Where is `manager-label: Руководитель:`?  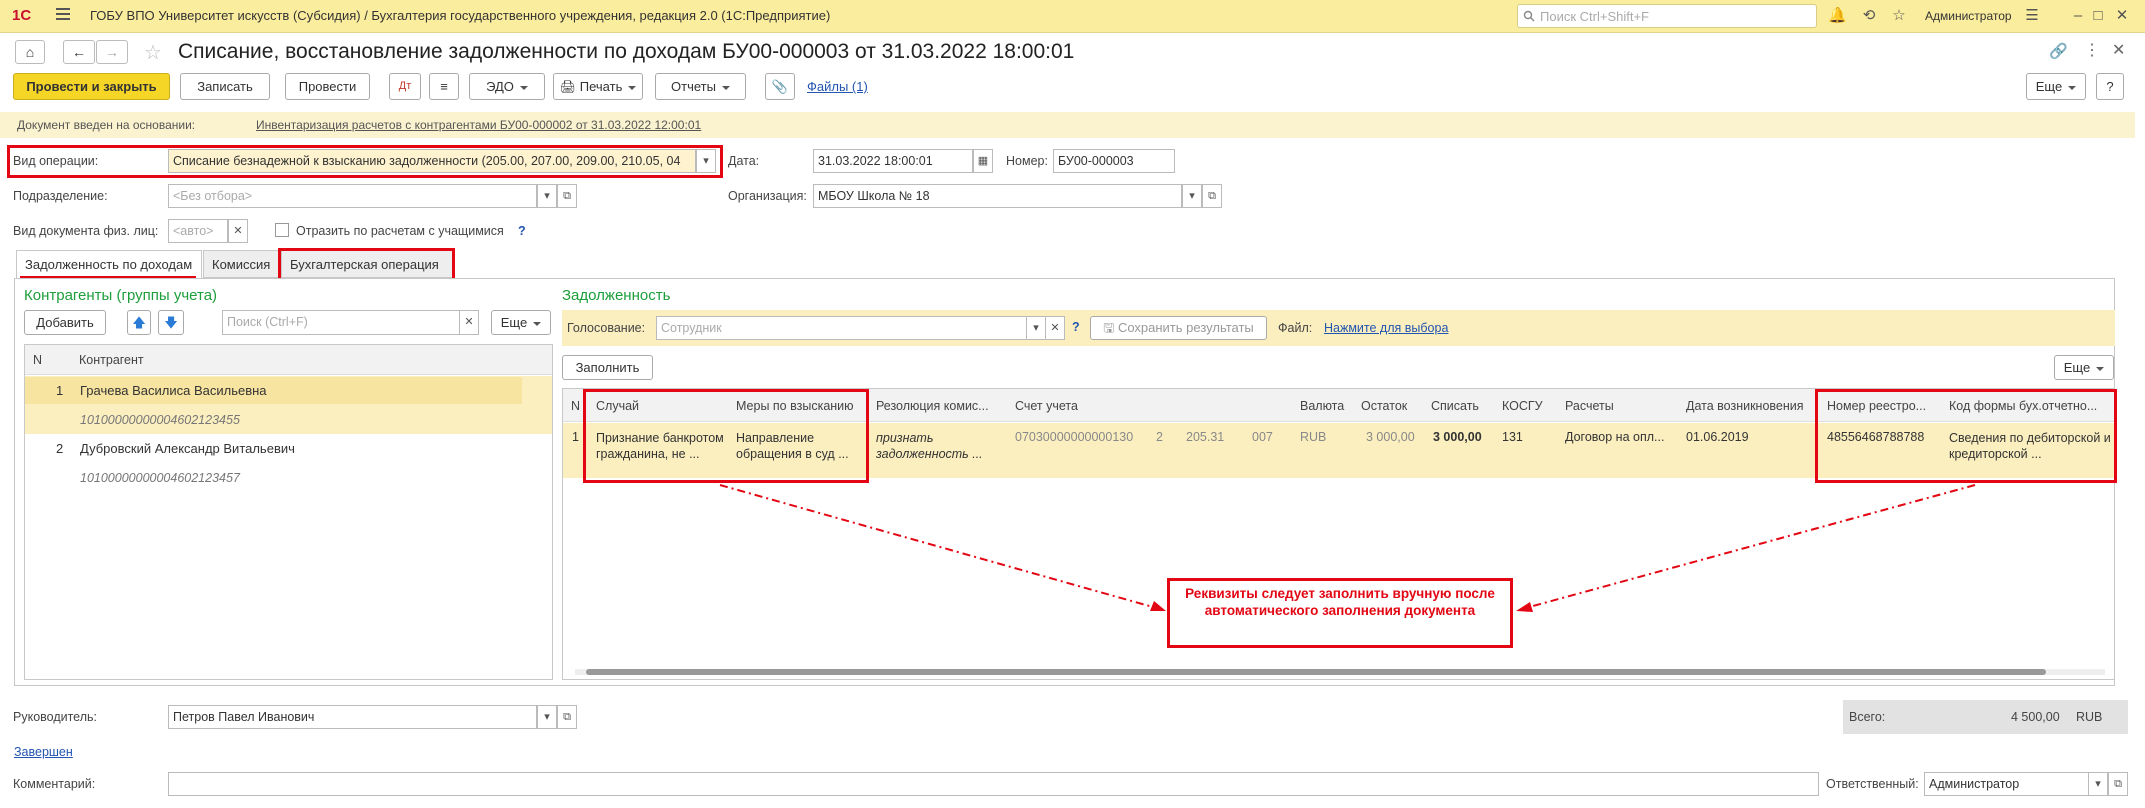 manager-label: Руководитель: is located at coordinates (55, 717).